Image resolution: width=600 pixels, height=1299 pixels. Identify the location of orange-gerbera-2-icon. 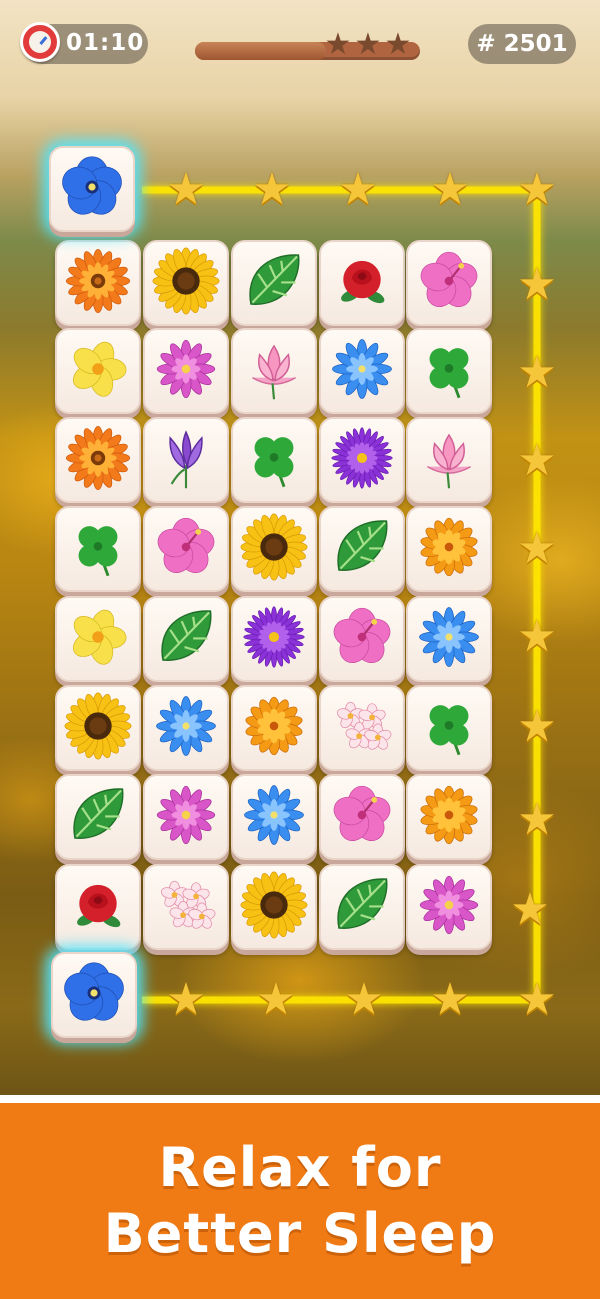
(98, 460).